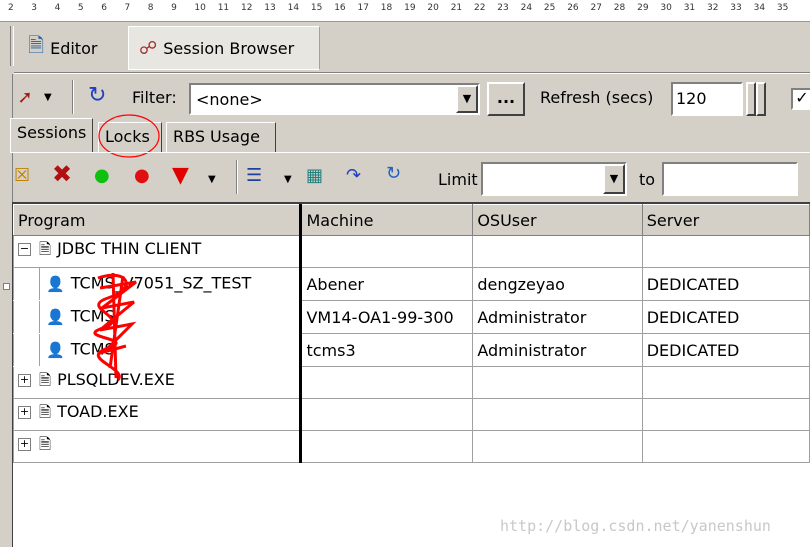 This screenshot has width=810, height=547. I want to click on ruler-number: 31, so click(689, 8).